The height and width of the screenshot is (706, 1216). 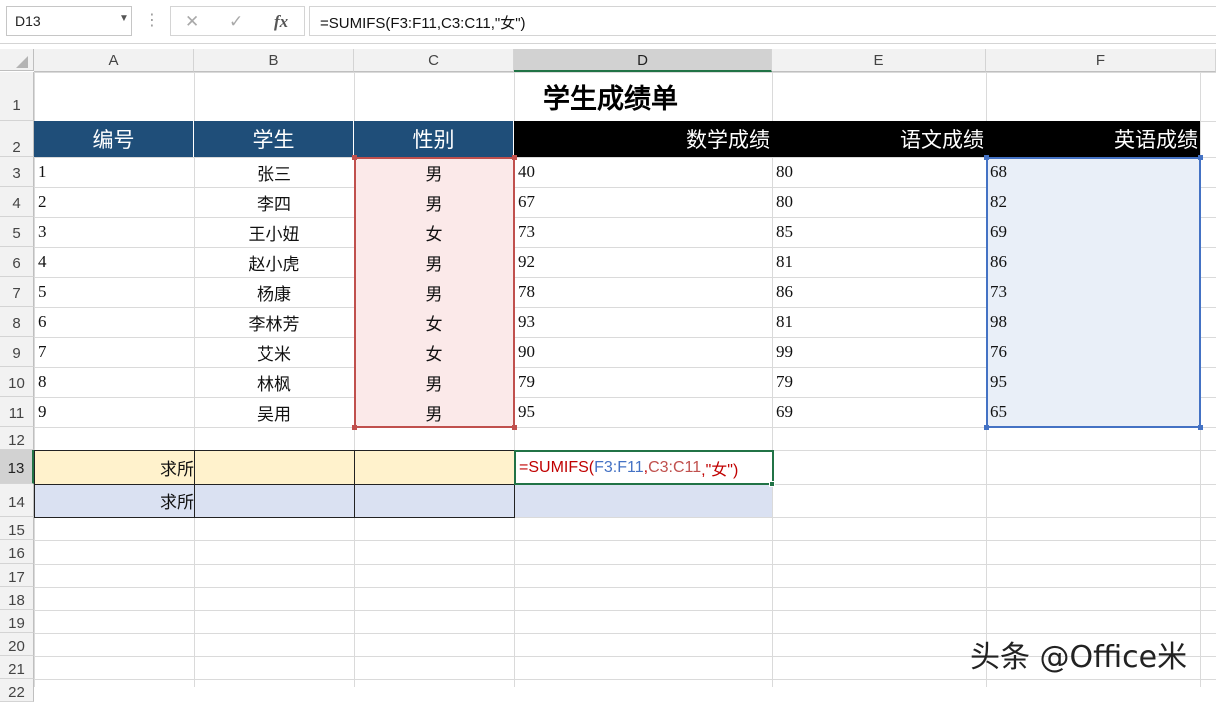 I want to click on row-header-20: 20, so click(x=17, y=644).